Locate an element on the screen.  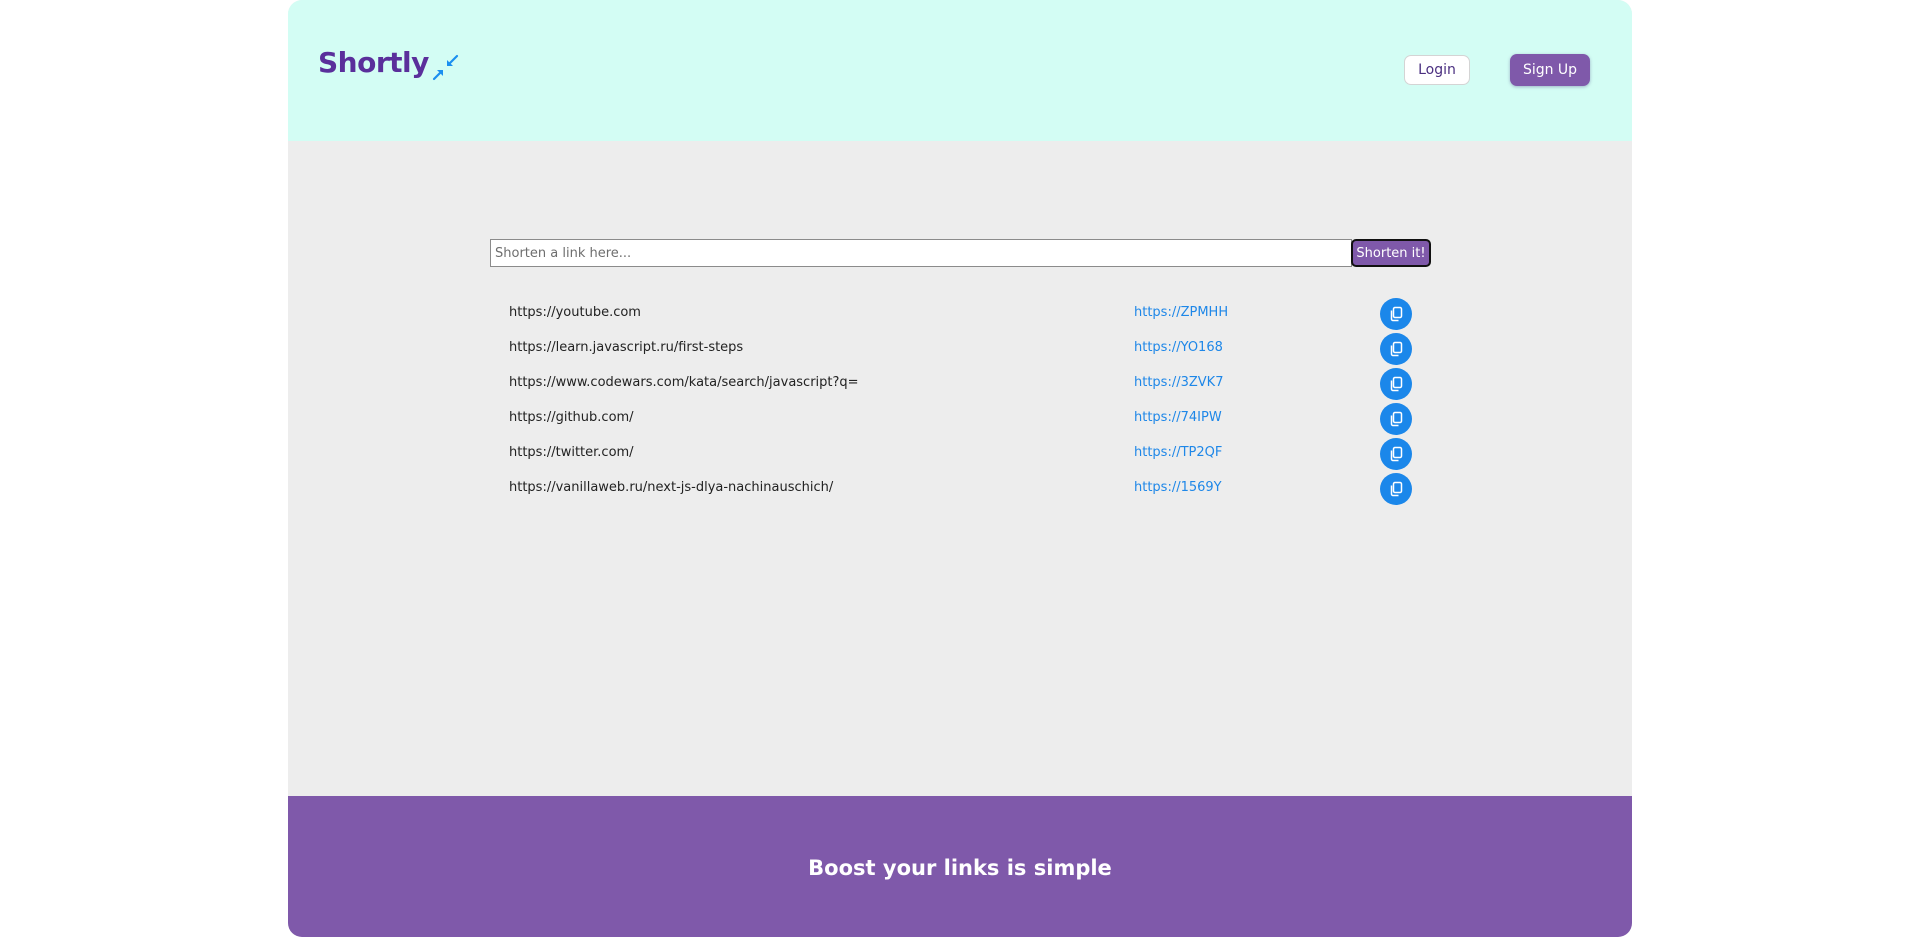
short-url-link: https://3ZVK7 is located at coordinates (1178, 382).